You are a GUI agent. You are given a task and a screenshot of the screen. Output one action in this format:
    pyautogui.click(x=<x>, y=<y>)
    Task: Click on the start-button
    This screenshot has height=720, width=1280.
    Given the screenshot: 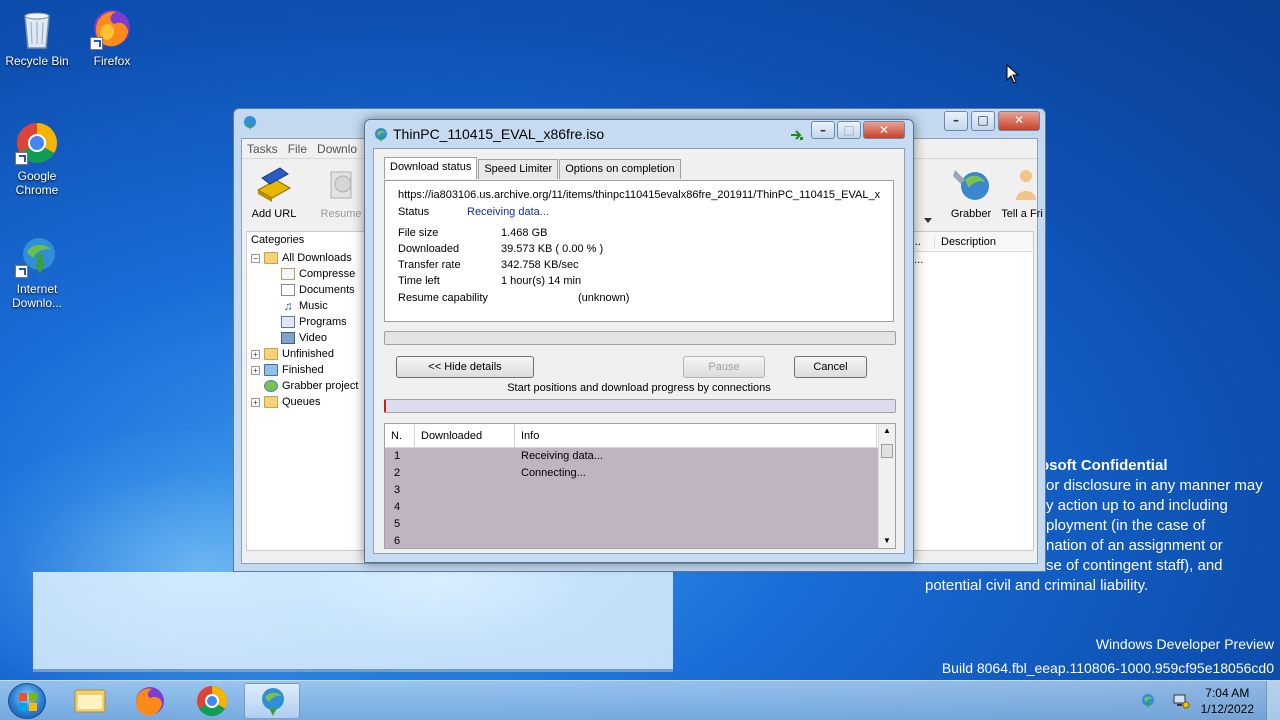 What is the action you would take?
    pyautogui.click(x=27, y=701)
    